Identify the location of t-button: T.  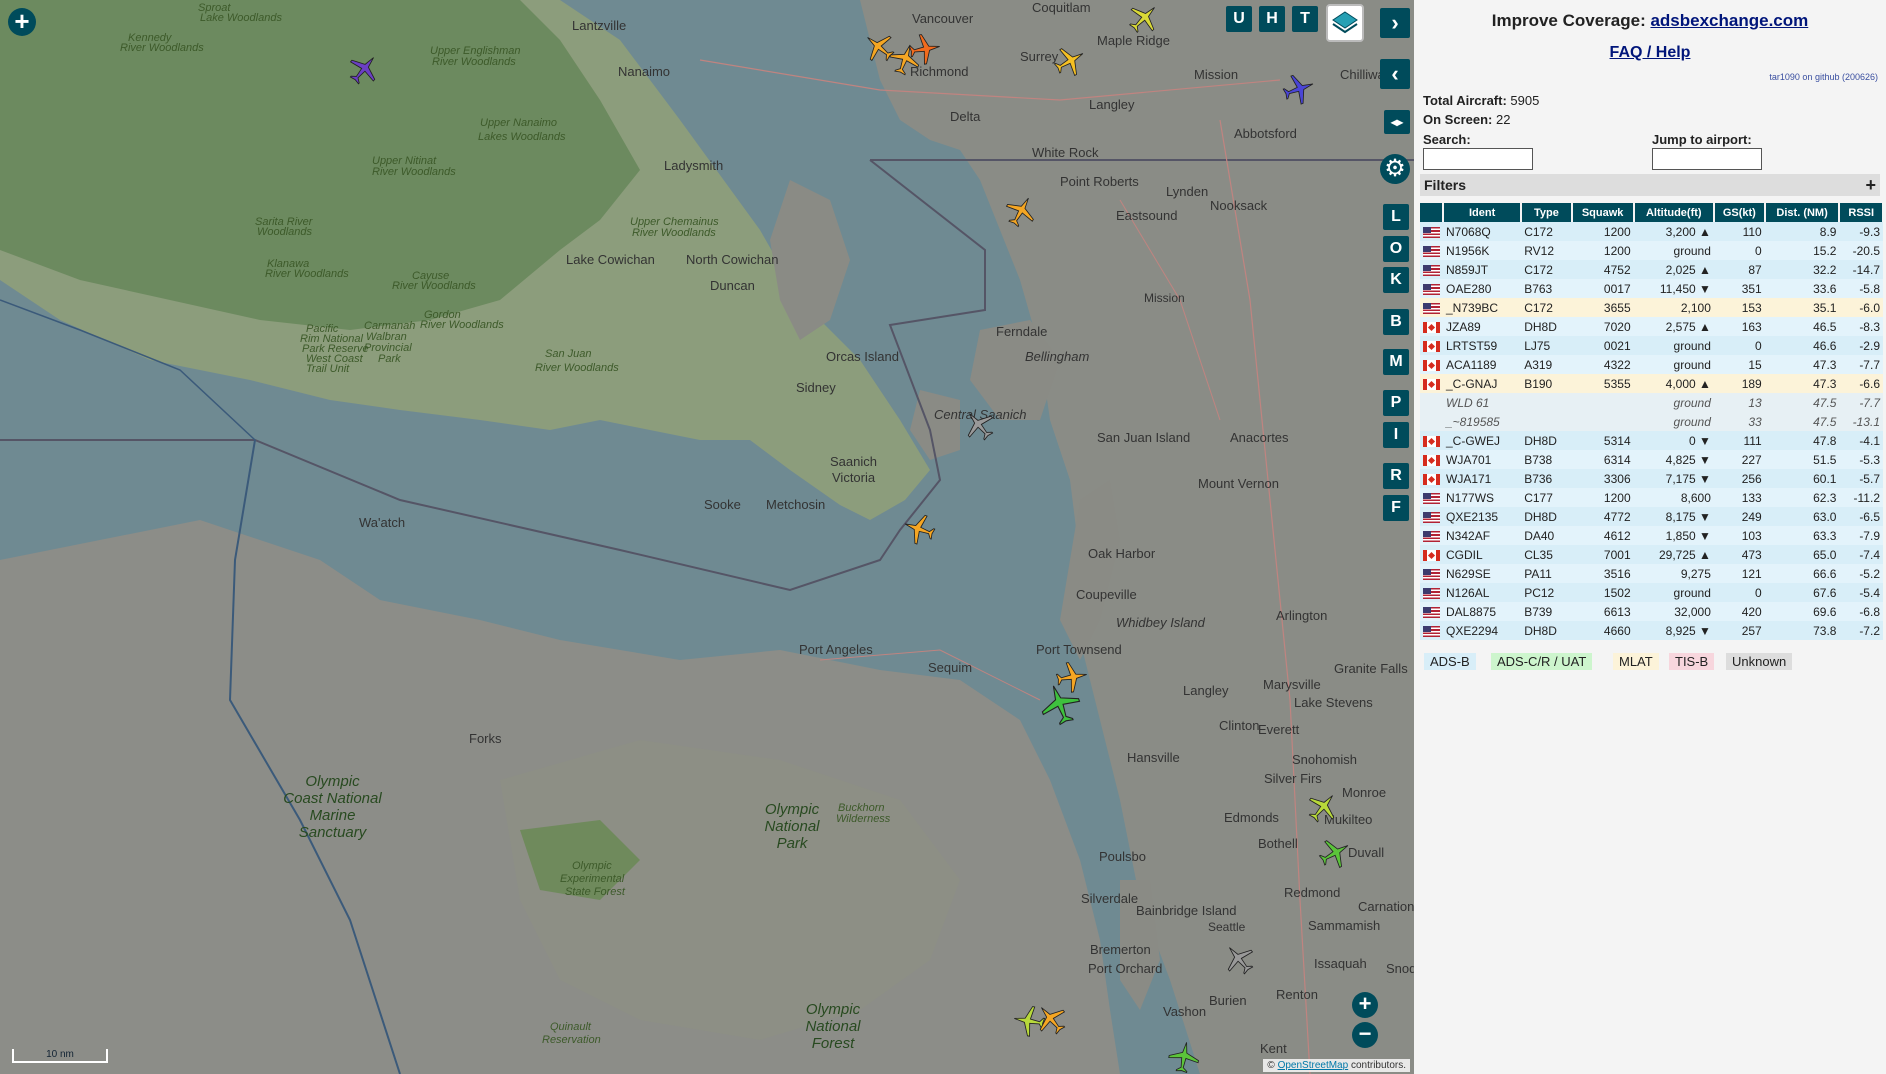
(1305, 19).